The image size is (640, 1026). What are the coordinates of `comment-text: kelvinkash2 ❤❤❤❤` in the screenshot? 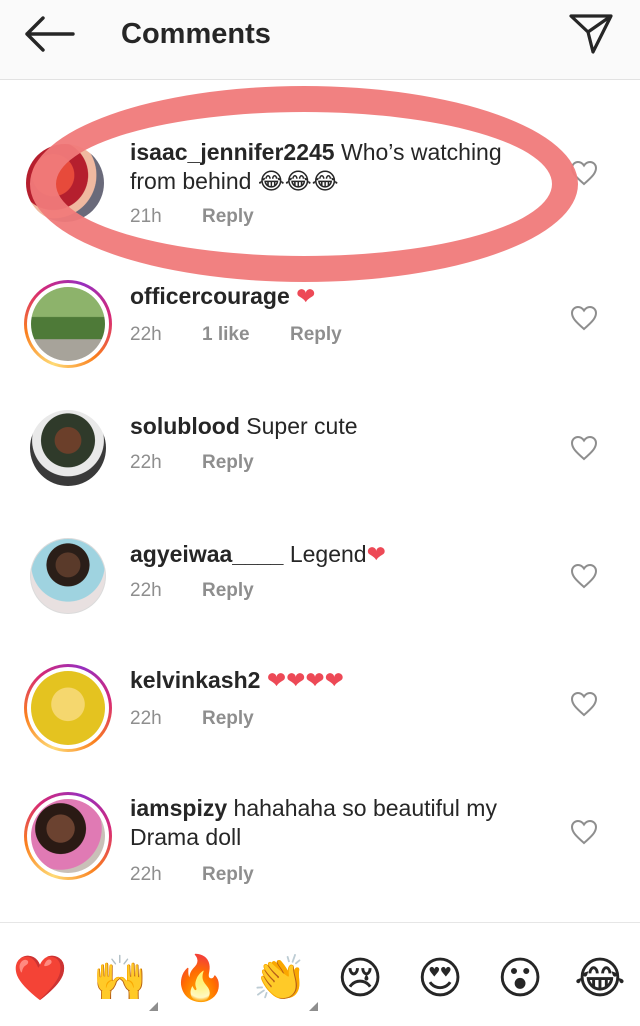 It's located at (330, 680).